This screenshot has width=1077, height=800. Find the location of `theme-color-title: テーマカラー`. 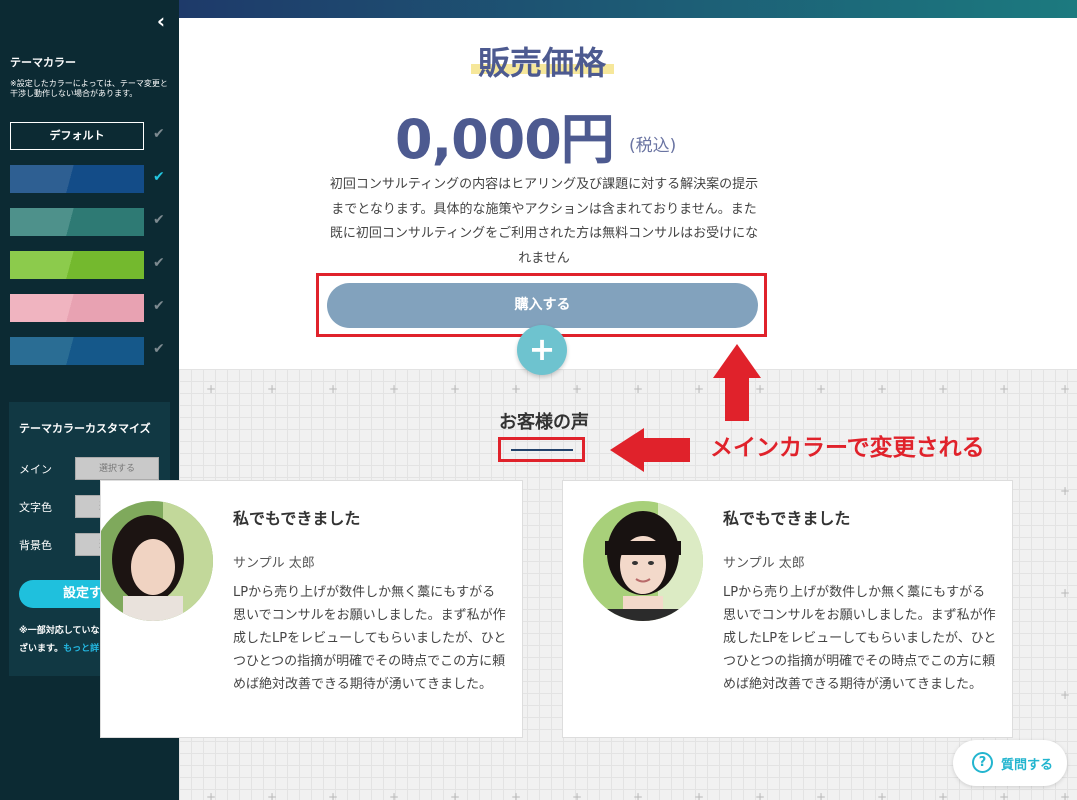

theme-color-title: テーマカラー is located at coordinates (43, 62).